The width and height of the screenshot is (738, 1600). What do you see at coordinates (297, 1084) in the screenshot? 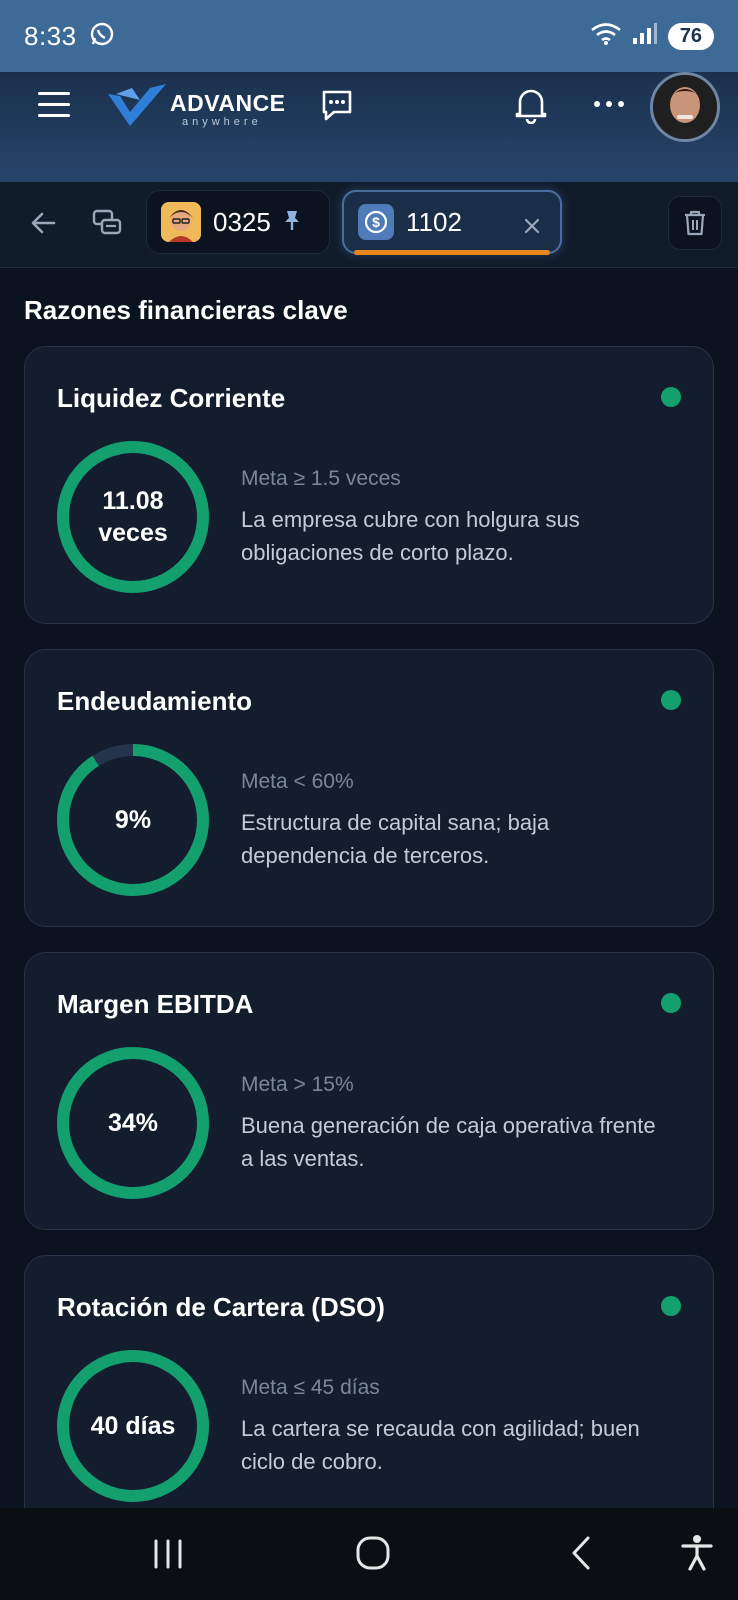
I see `ratio-target: Meta > 15%` at bounding box center [297, 1084].